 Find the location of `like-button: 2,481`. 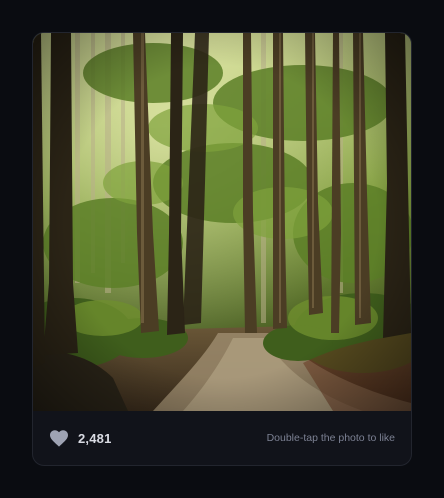

like-button: 2,481 is located at coordinates (80, 438).